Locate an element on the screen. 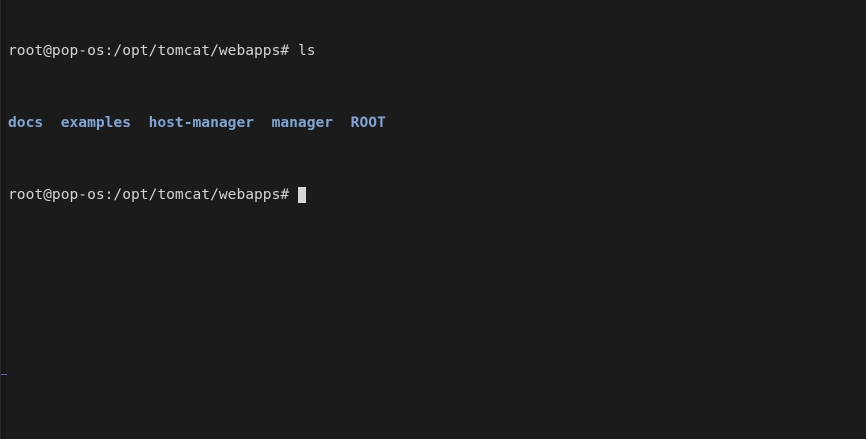 This screenshot has width=866, height=439. directory-entry: docs is located at coordinates (26, 122).